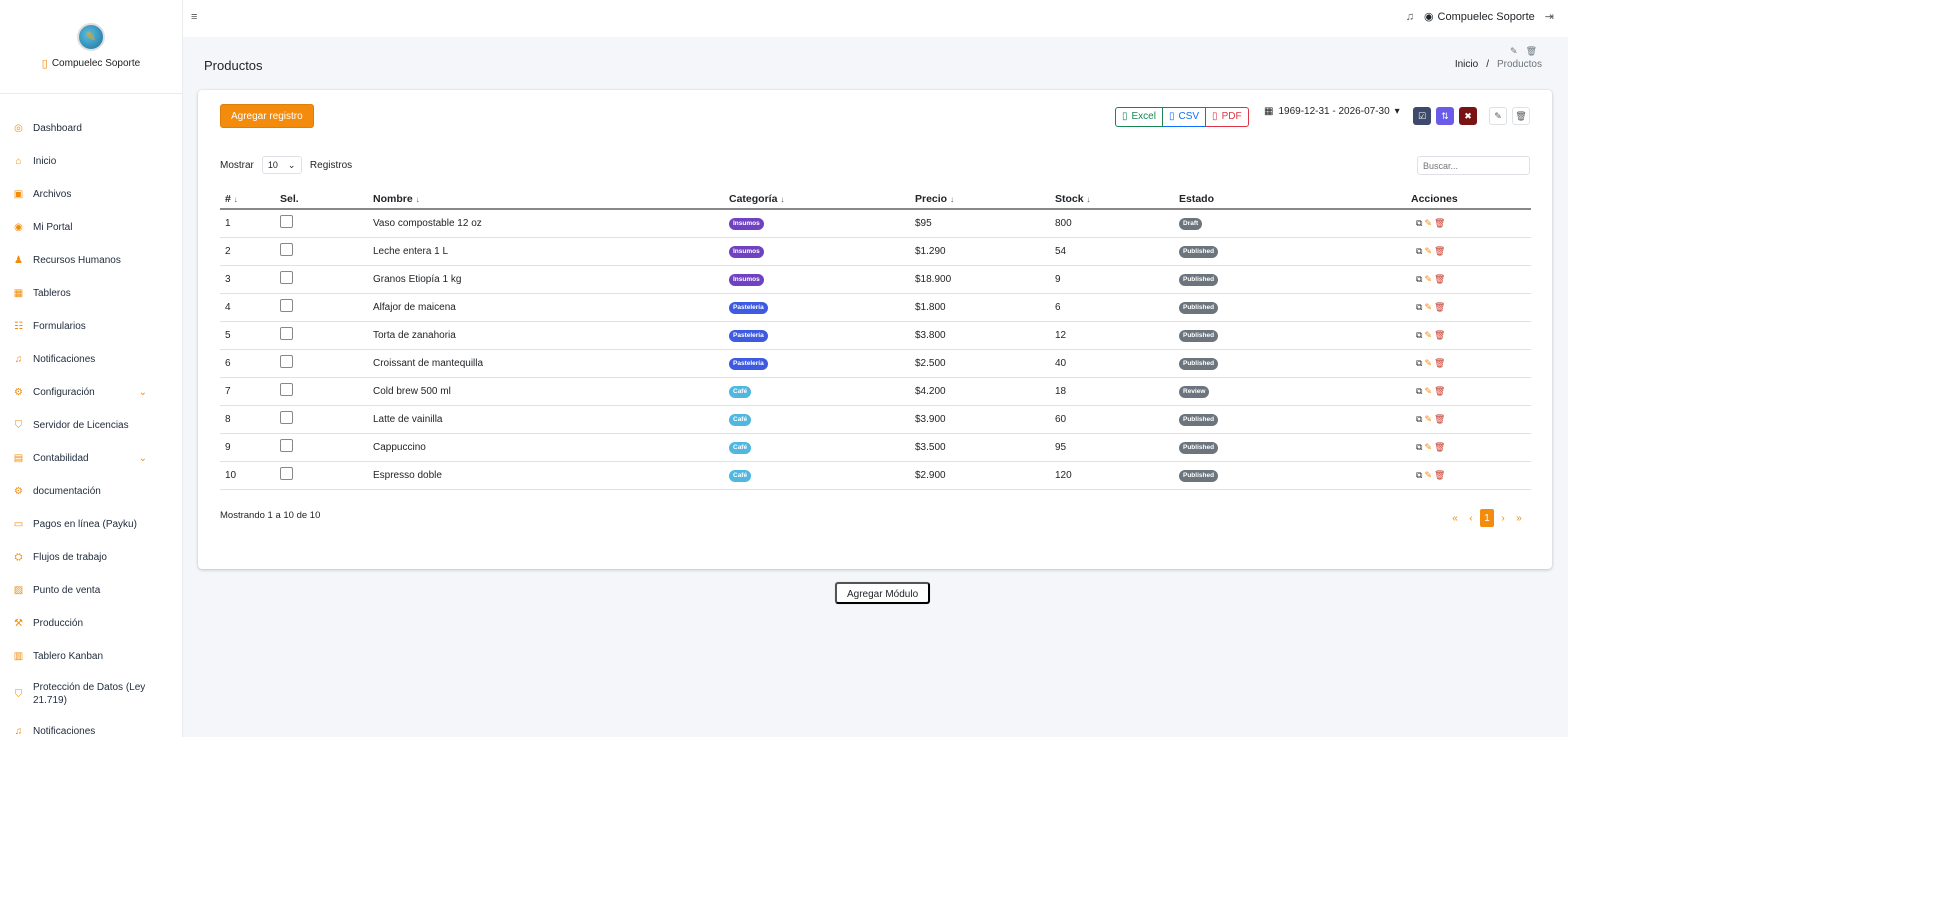 This screenshot has width=1960, height=920. I want to click on sidebar-item-0: ◎ Dashboard, so click(91, 128).